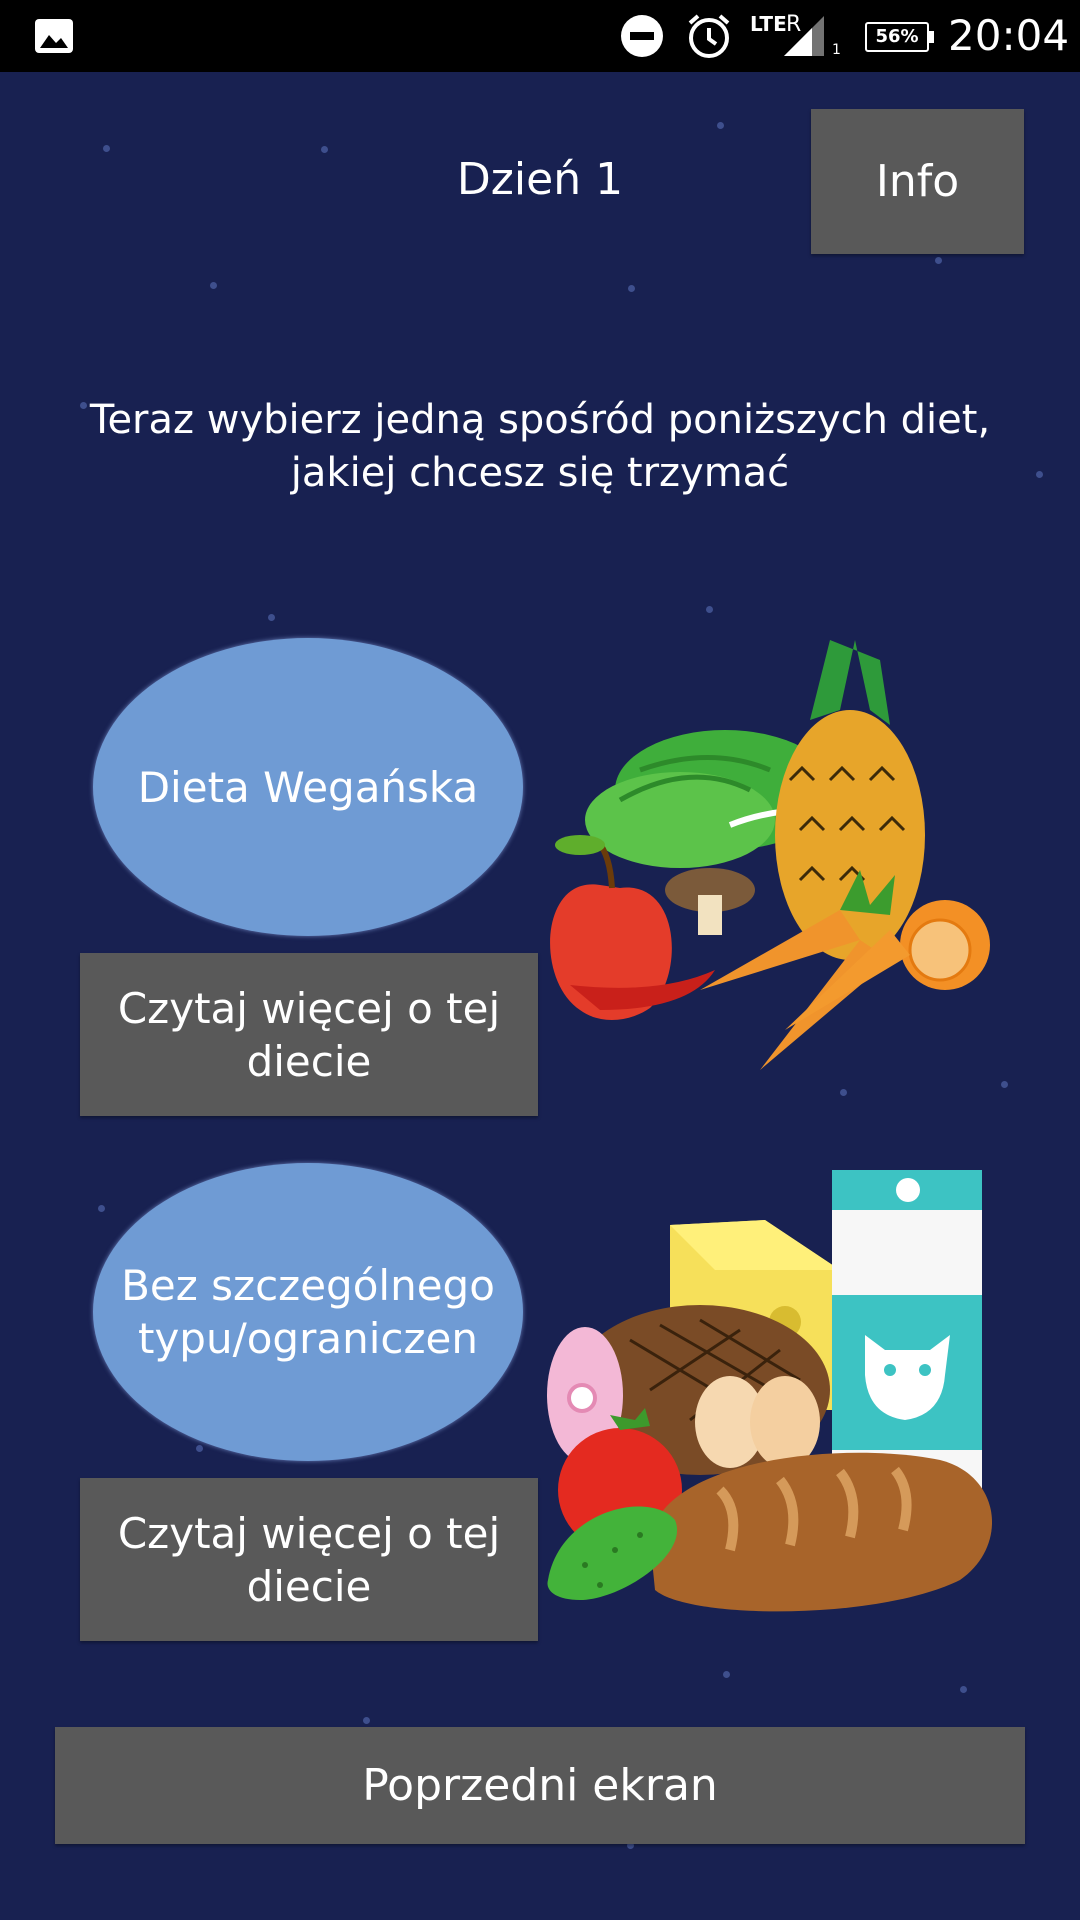  What do you see at coordinates (308, 787) in the screenshot?
I see `vegan-diet-option: Dieta Wegańska` at bounding box center [308, 787].